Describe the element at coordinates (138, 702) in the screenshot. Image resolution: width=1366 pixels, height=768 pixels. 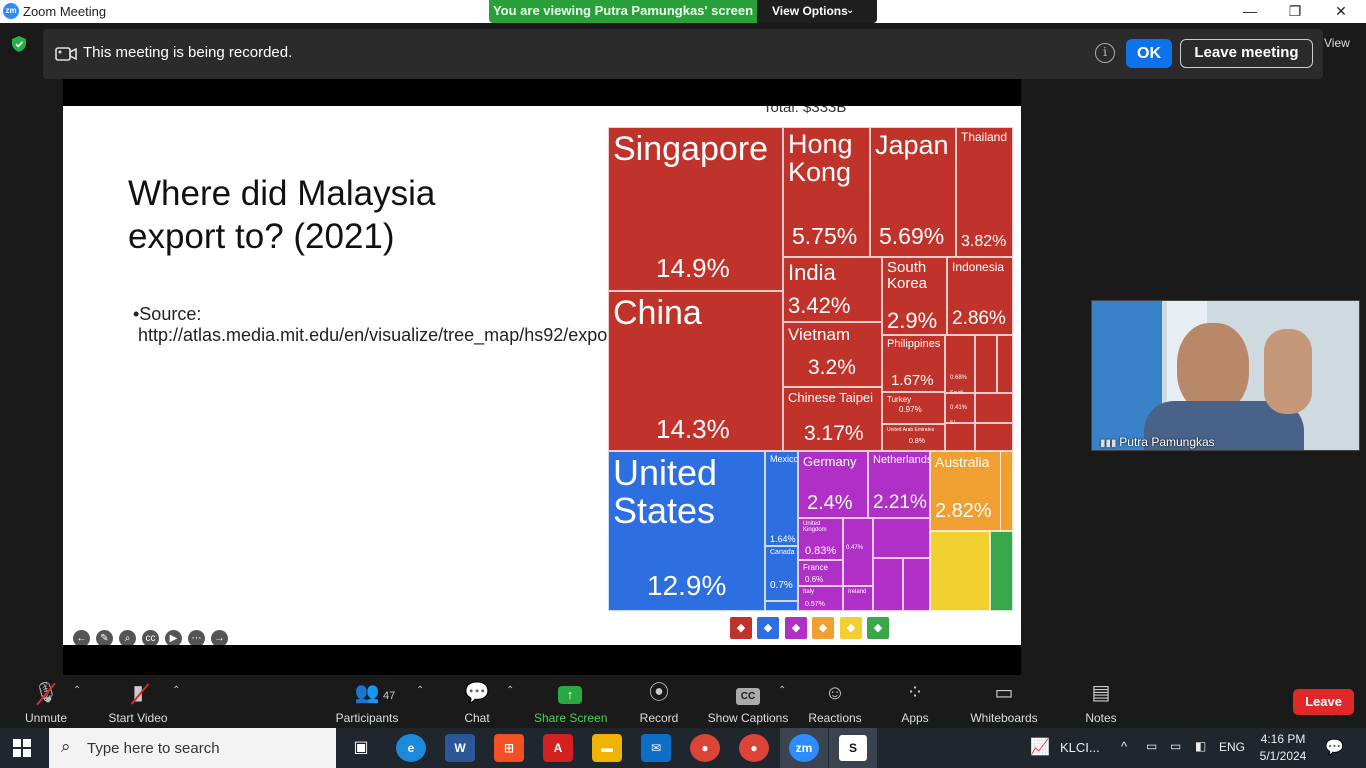
I see `start-video-button: ▮ Start Video` at that location.